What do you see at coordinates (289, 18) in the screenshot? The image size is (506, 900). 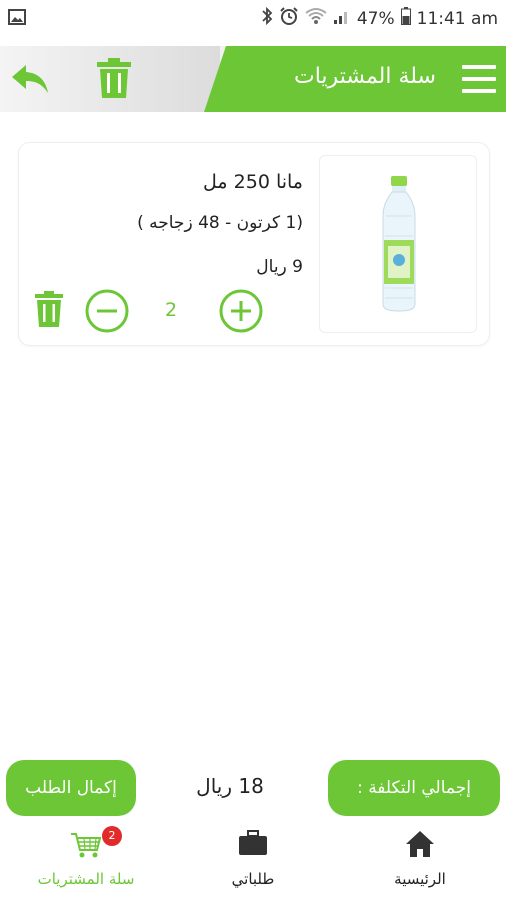 I see `alarm-icon` at bounding box center [289, 18].